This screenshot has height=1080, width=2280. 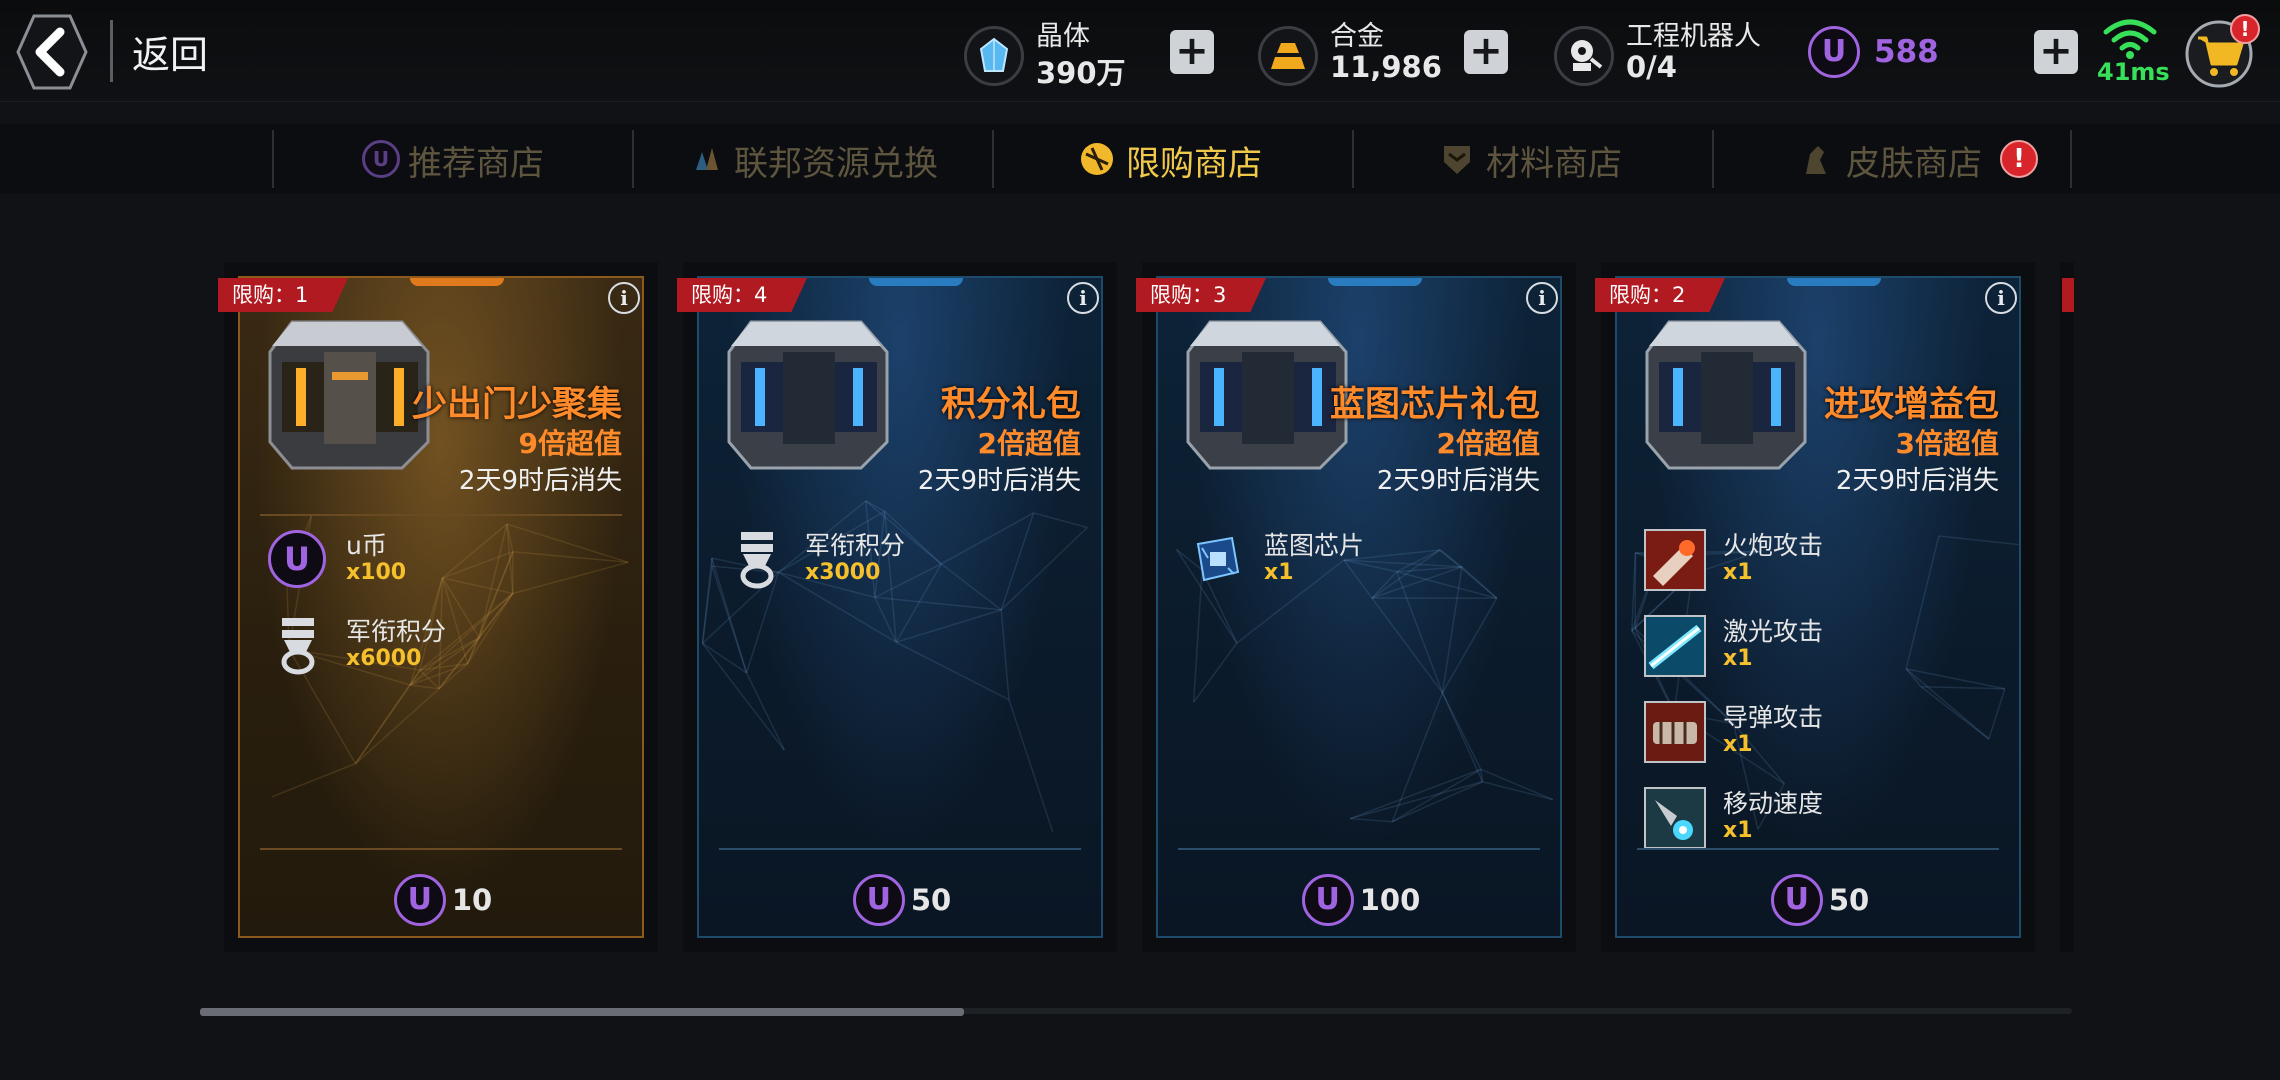 What do you see at coordinates (2071, 159) in the screenshot?
I see `tab-right-edge` at bounding box center [2071, 159].